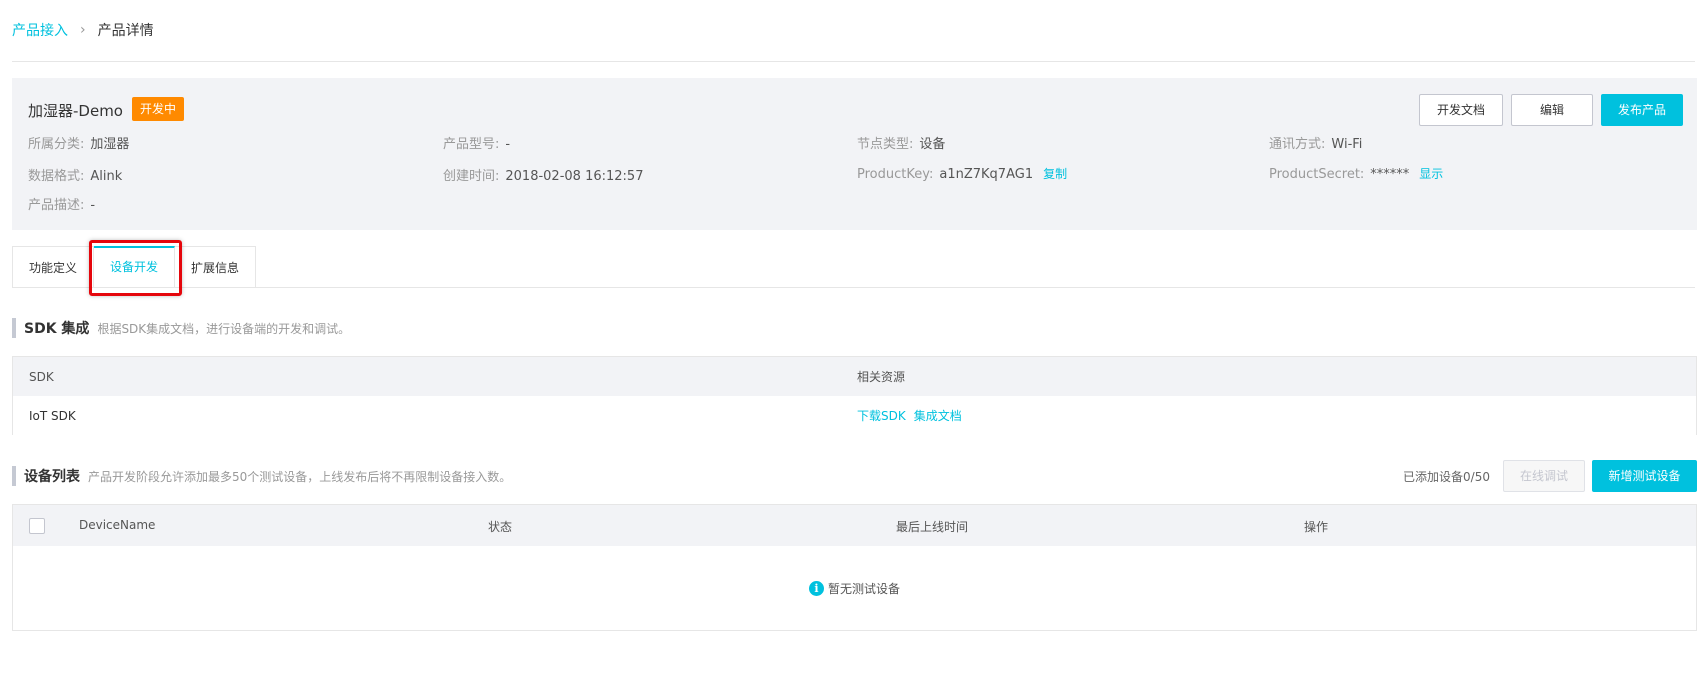  I want to click on meta-value: a1nZ7Kq7AG1, so click(986, 174).